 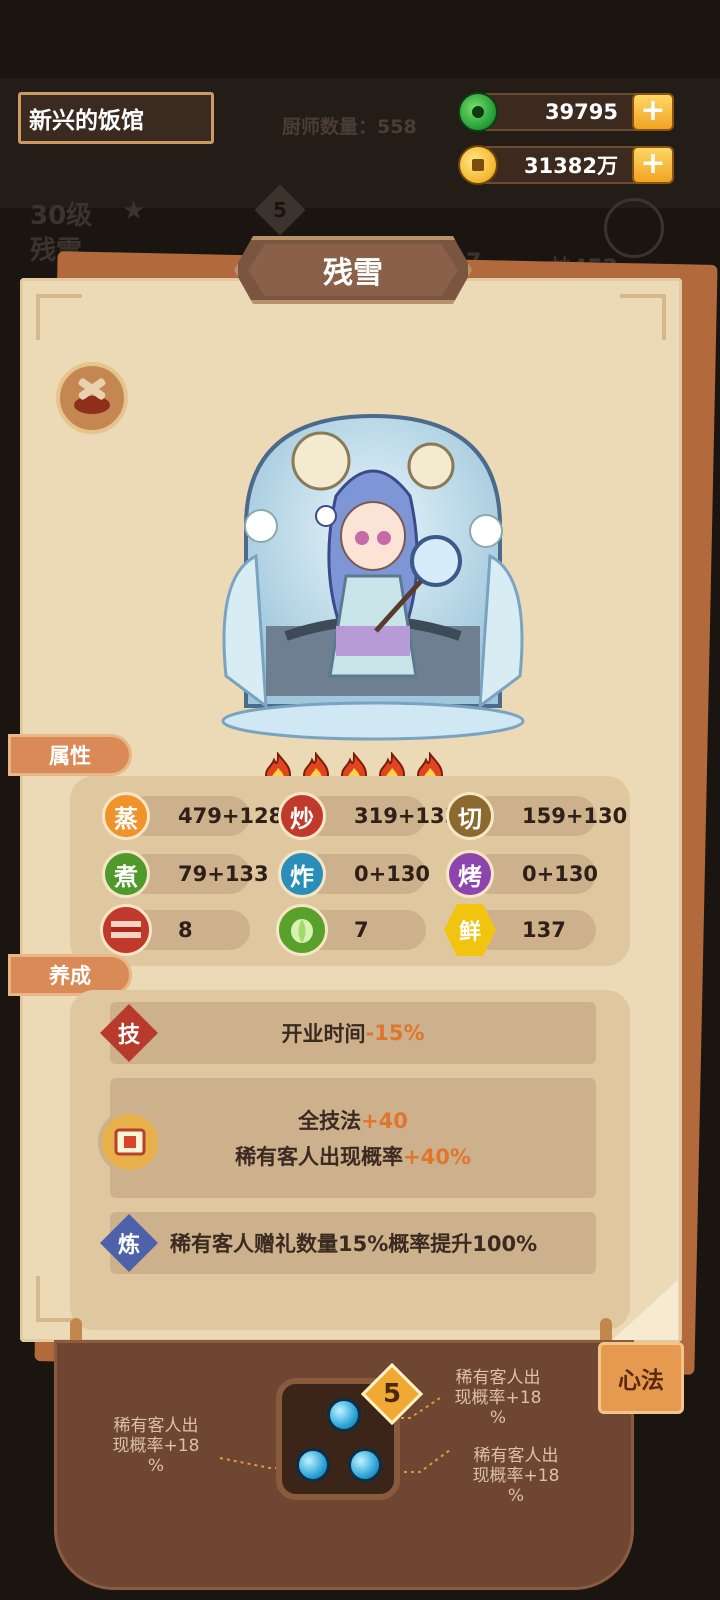 I want to click on background-chef-level: 30级, so click(x=61, y=216).